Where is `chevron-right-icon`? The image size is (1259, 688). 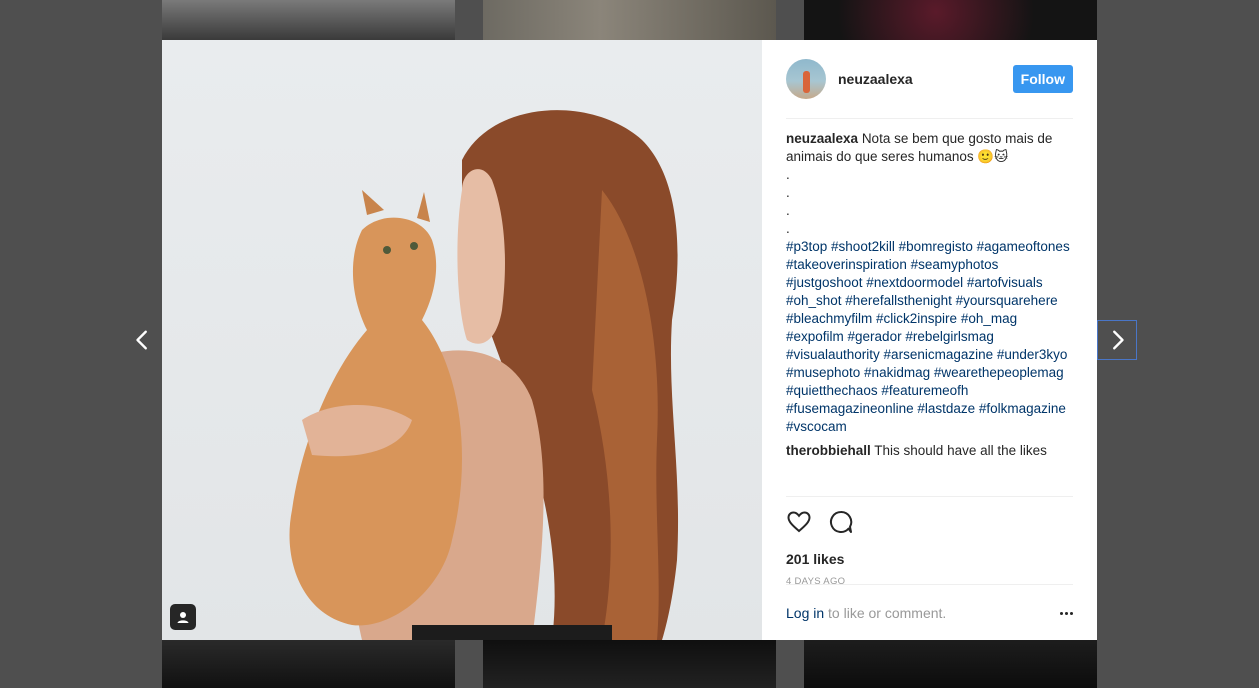 chevron-right-icon is located at coordinates (1118, 340).